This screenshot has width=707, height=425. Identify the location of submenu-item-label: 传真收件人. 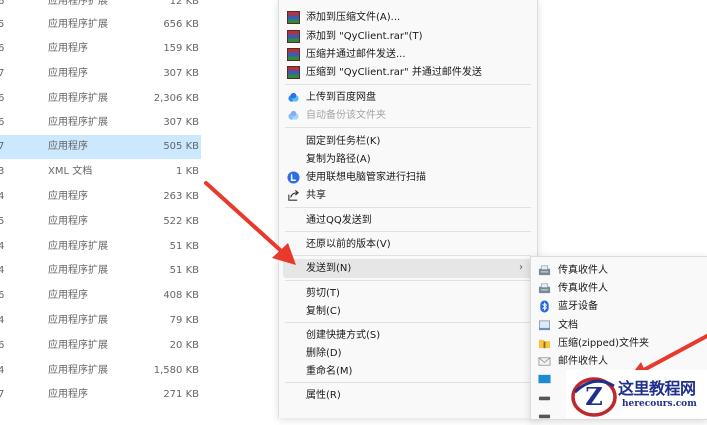
(583, 270).